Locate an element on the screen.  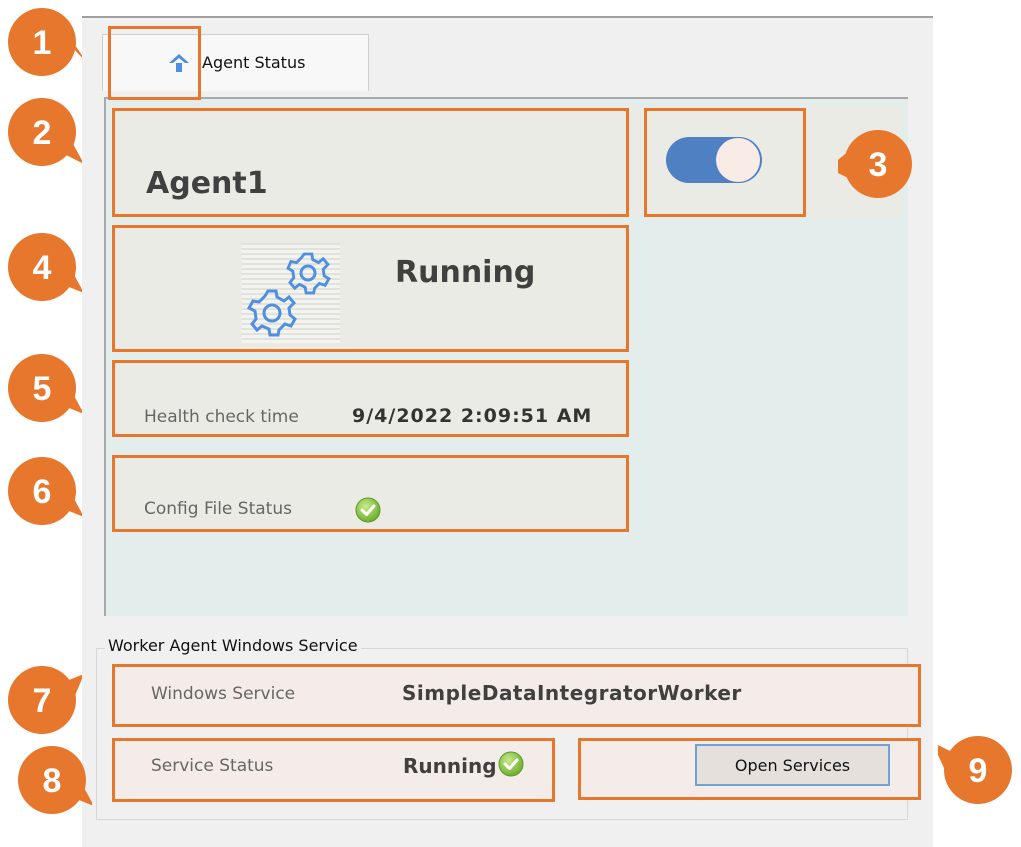
callout-badge-8: 8 is located at coordinates (55, 780).